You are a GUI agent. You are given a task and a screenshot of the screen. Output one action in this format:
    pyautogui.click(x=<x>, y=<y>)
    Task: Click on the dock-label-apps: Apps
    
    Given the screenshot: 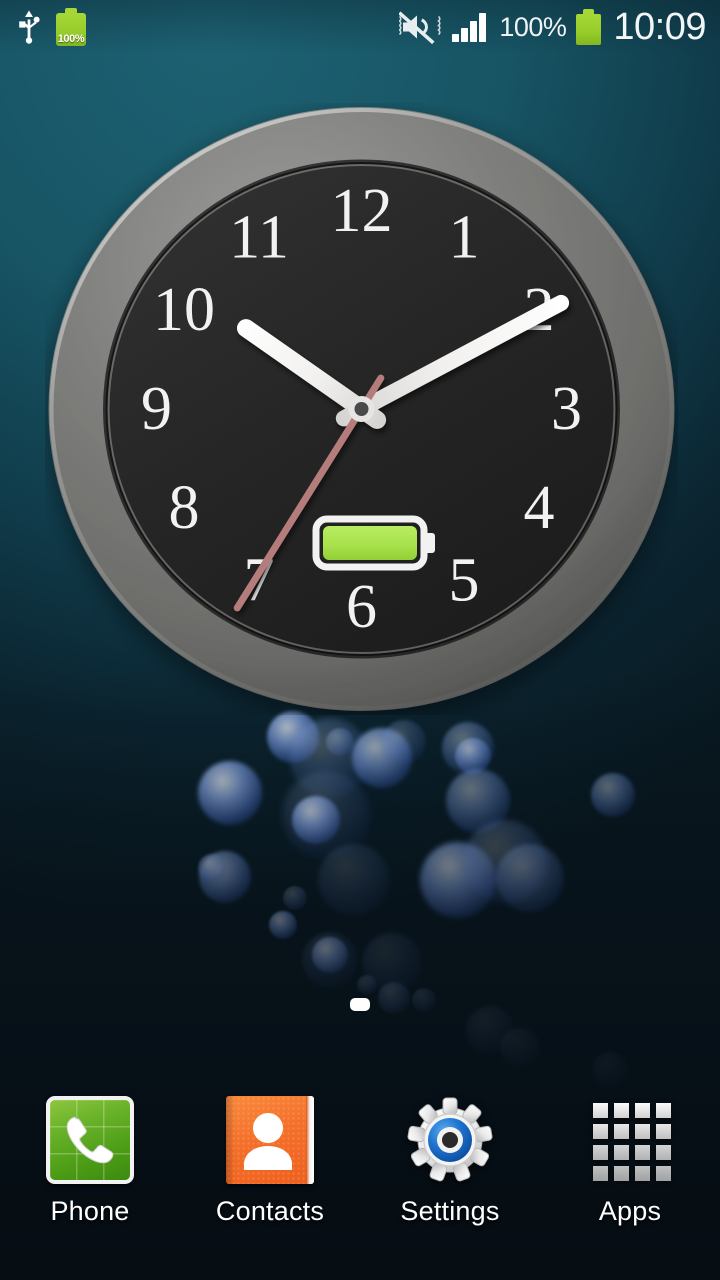 What is the action you would take?
    pyautogui.click(x=630, y=1211)
    